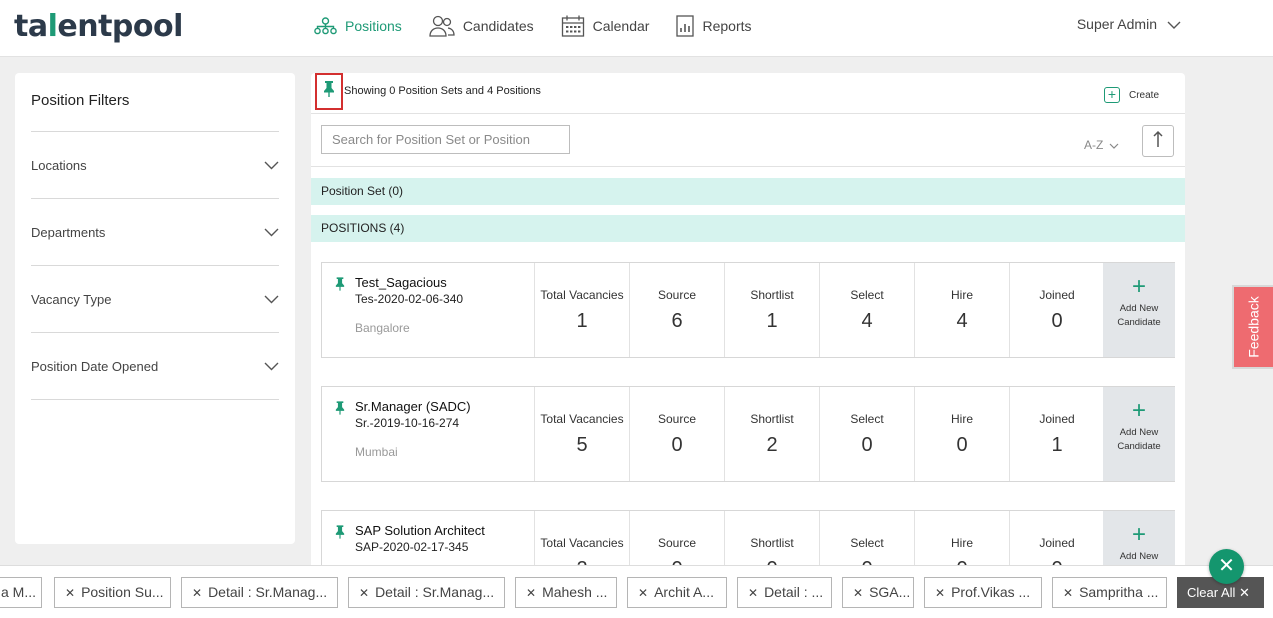 This screenshot has height=618, width=1273. What do you see at coordinates (714, 26) in the screenshot?
I see `nav-reports: Reports` at bounding box center [714, 26].